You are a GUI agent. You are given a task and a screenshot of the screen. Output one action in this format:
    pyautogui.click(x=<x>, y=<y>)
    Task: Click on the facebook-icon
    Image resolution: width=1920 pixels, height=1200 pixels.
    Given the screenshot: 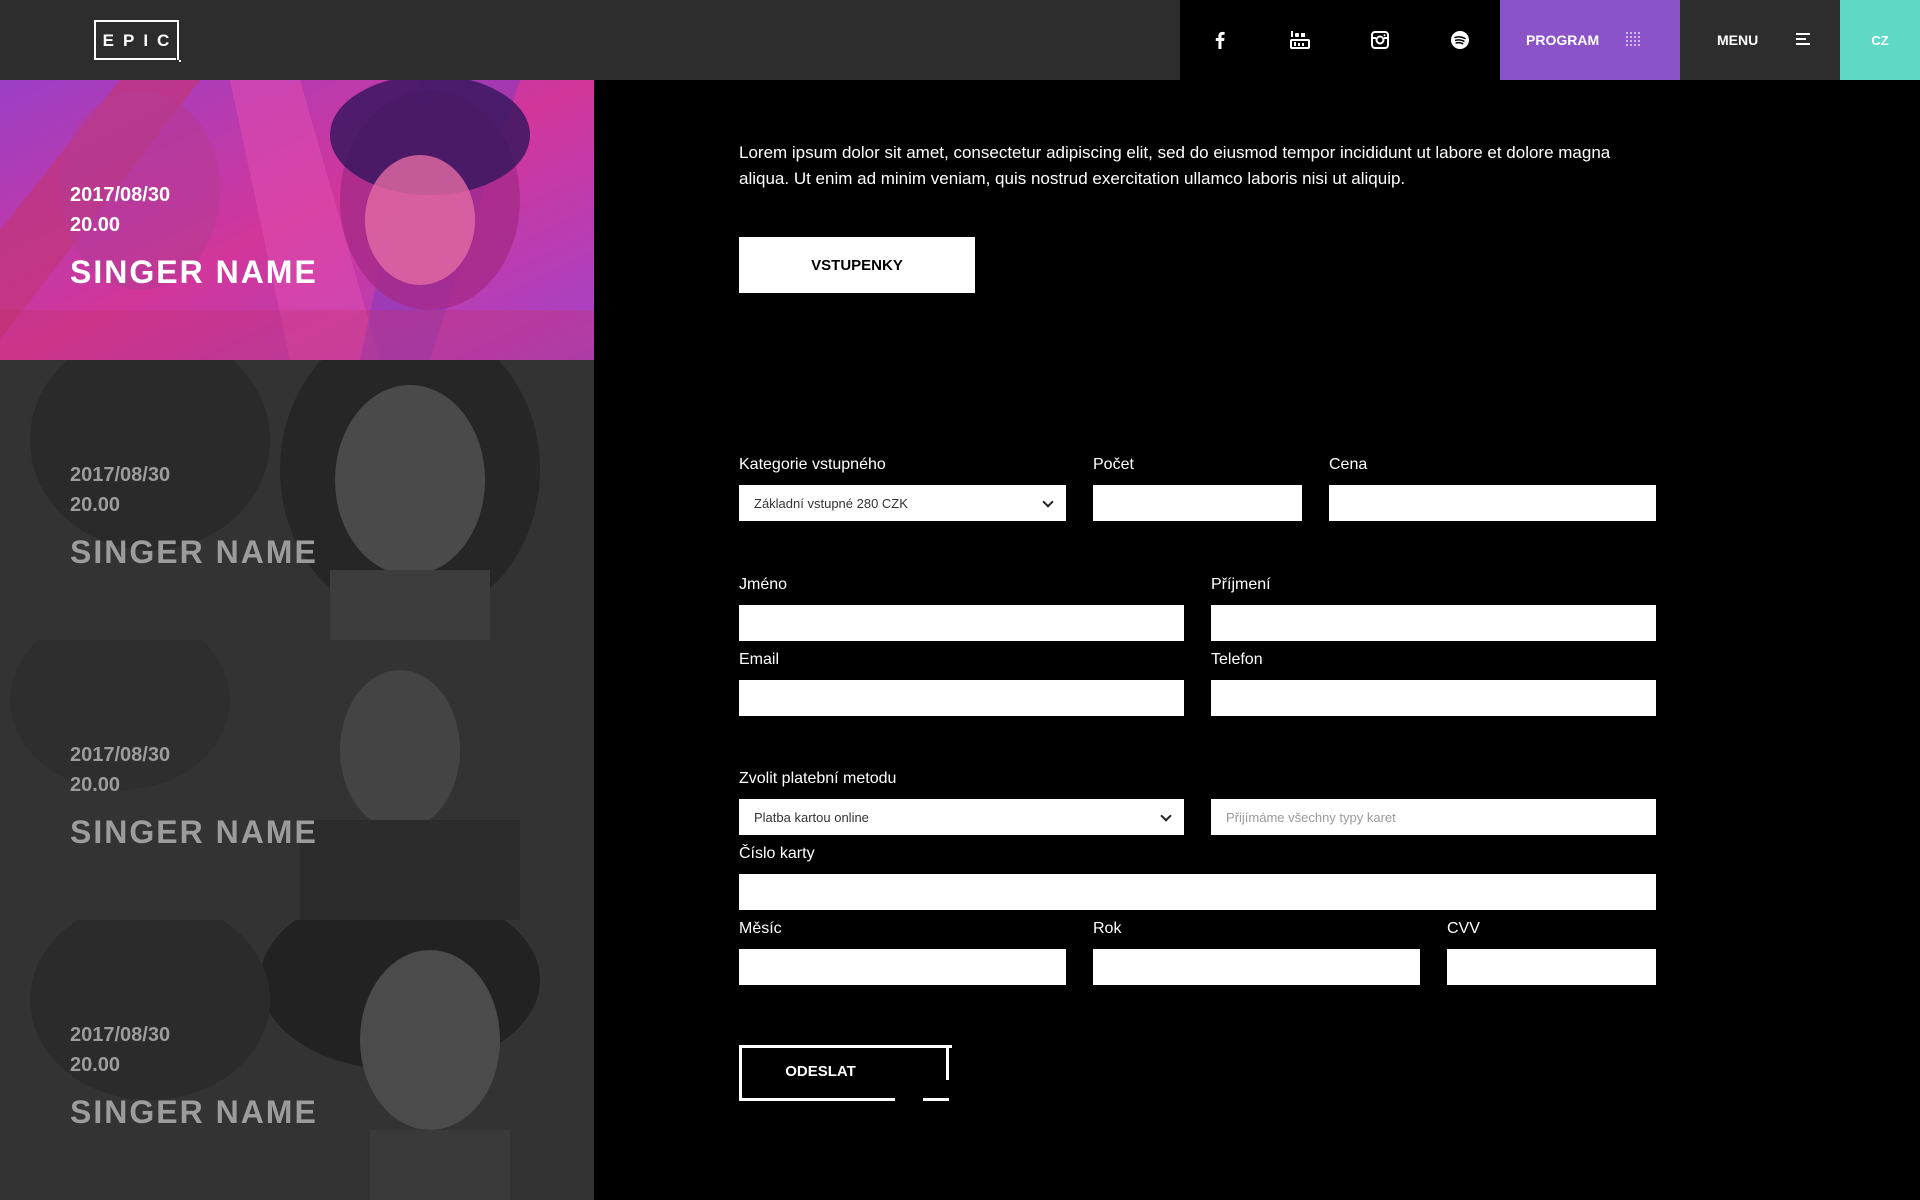 What is the action you would take?
    pyautogui.click(x=1220, y=40)
    